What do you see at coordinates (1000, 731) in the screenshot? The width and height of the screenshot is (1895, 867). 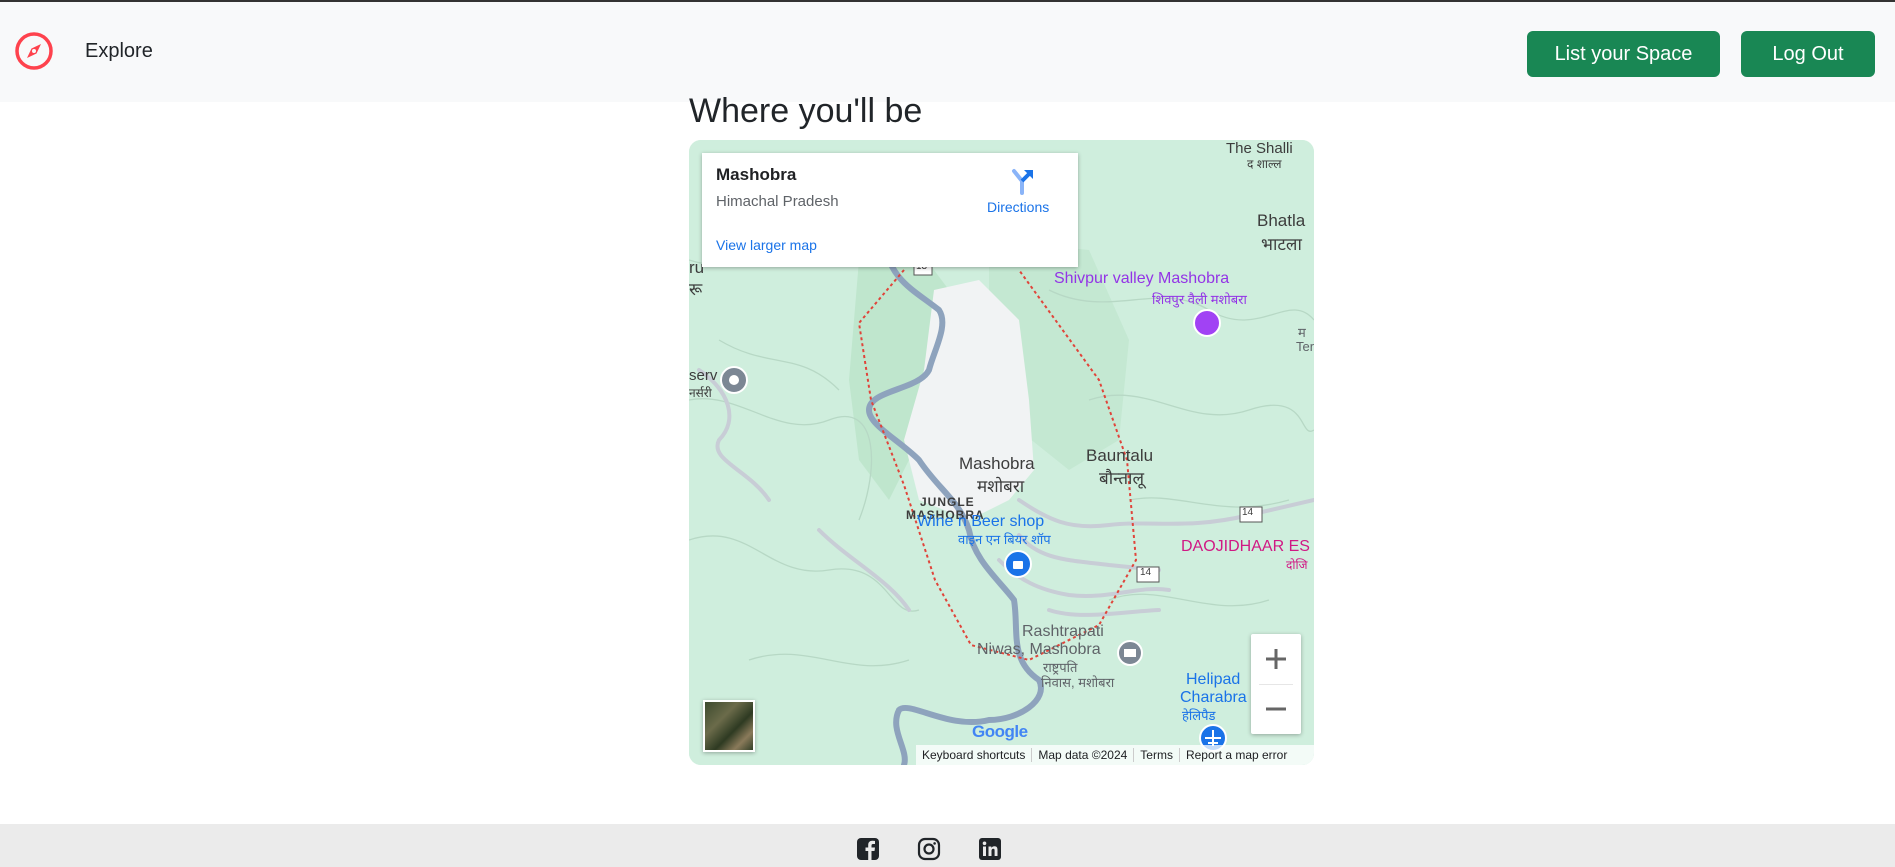 I see `google-logo: Google` at bounding box center [1000, 731].